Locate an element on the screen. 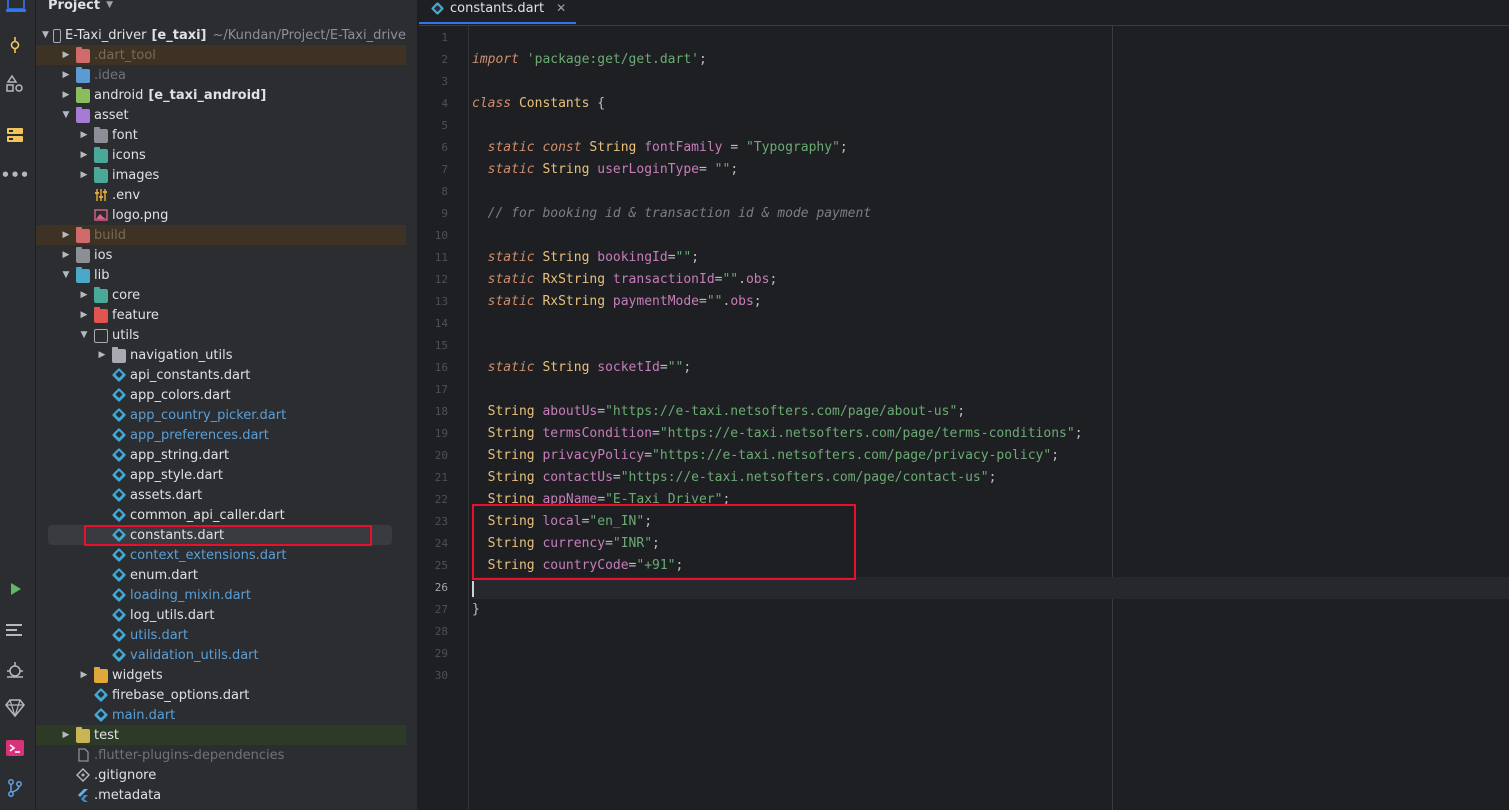 This screenshot has width=1509, height=810. tree-item-firebase-options-dart: ▶firebase_options.dart is located at coordinates (221, 695).